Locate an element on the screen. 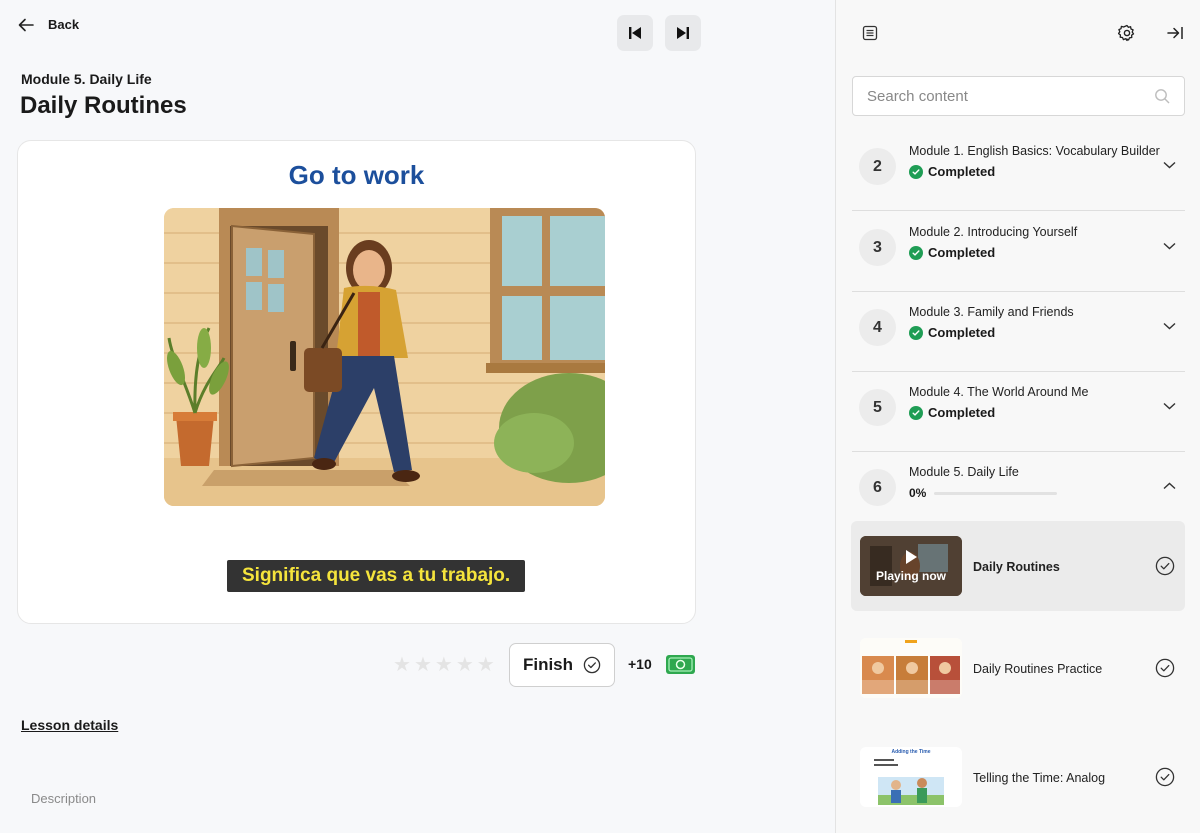 Image resolution: width=1200 pixels, height=833 pixels. module-title: Module 4. The World Around Me is located at coordinates (999, 392).